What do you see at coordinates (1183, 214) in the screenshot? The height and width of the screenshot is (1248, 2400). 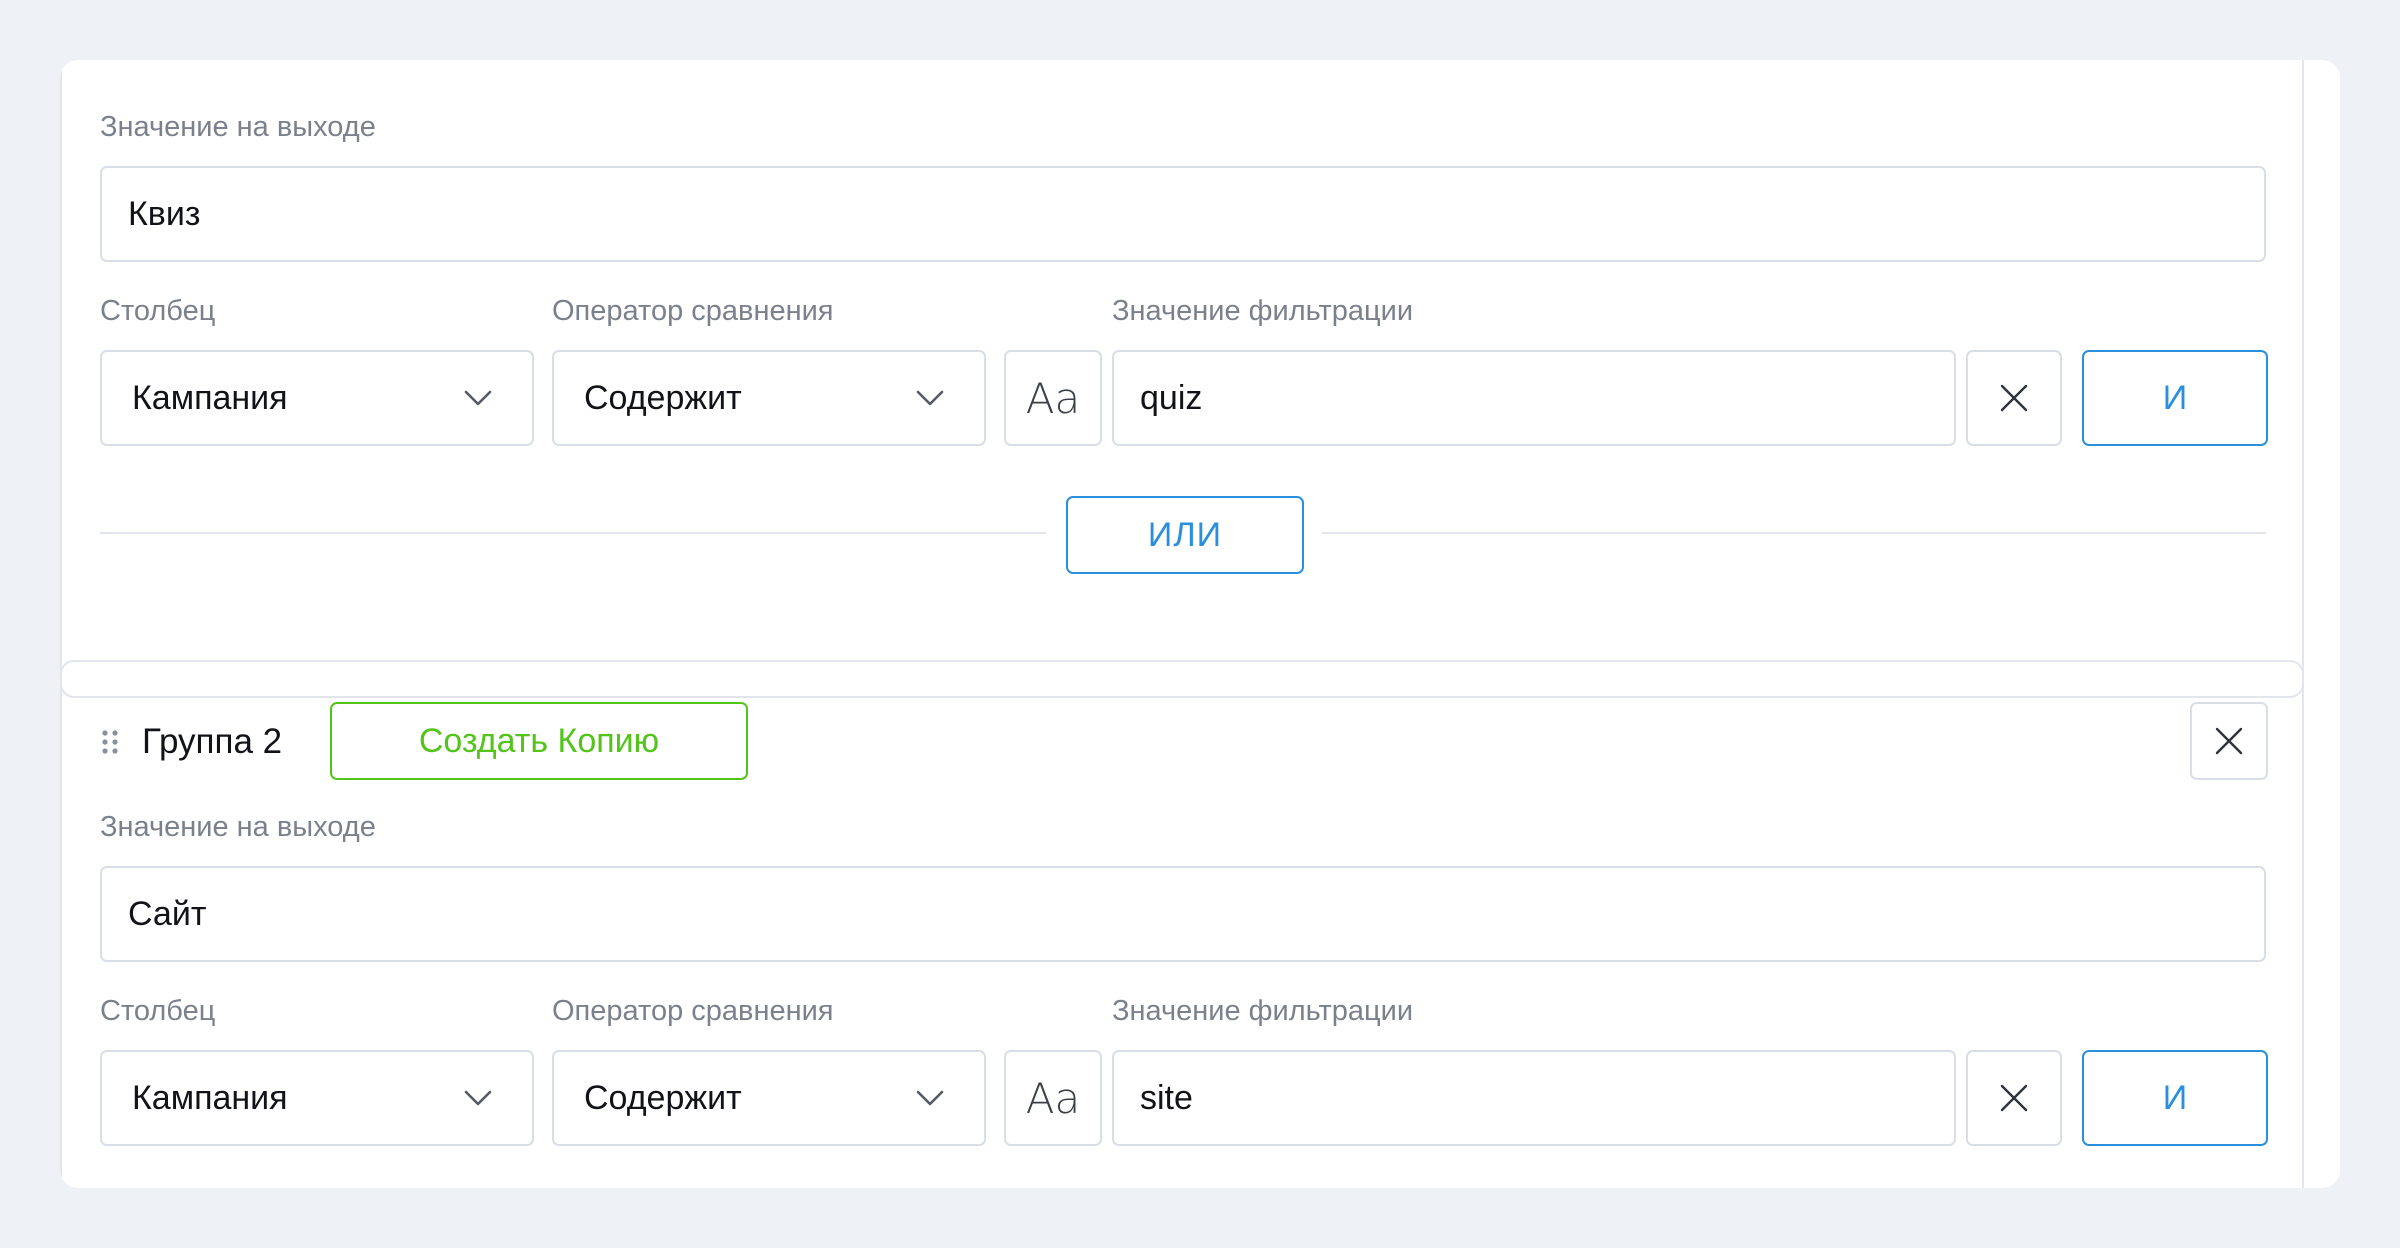 I see `output-value-input: Квиз` at bounding box center [1183, 214].